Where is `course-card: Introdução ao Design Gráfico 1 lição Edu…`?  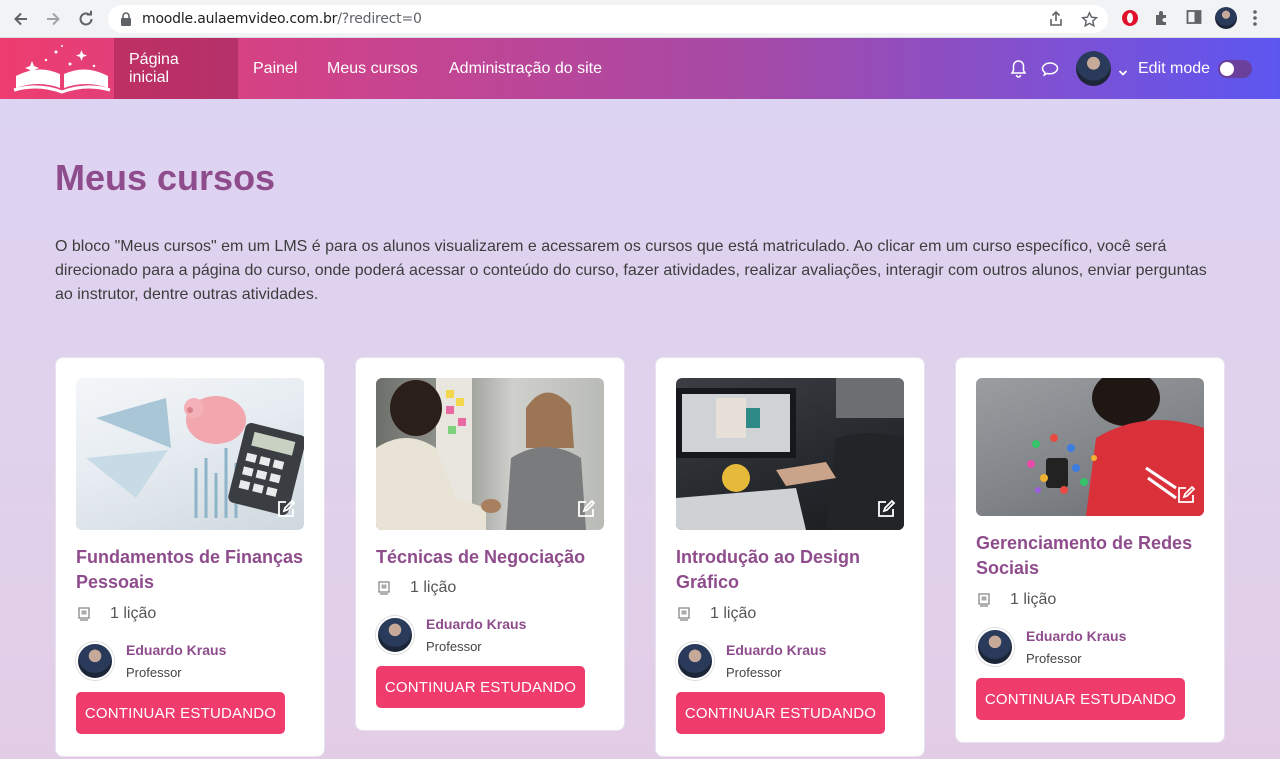 course-card: Introdução ao Design Gráfico 1 lição Edu… is located at coordinates (790, 557).